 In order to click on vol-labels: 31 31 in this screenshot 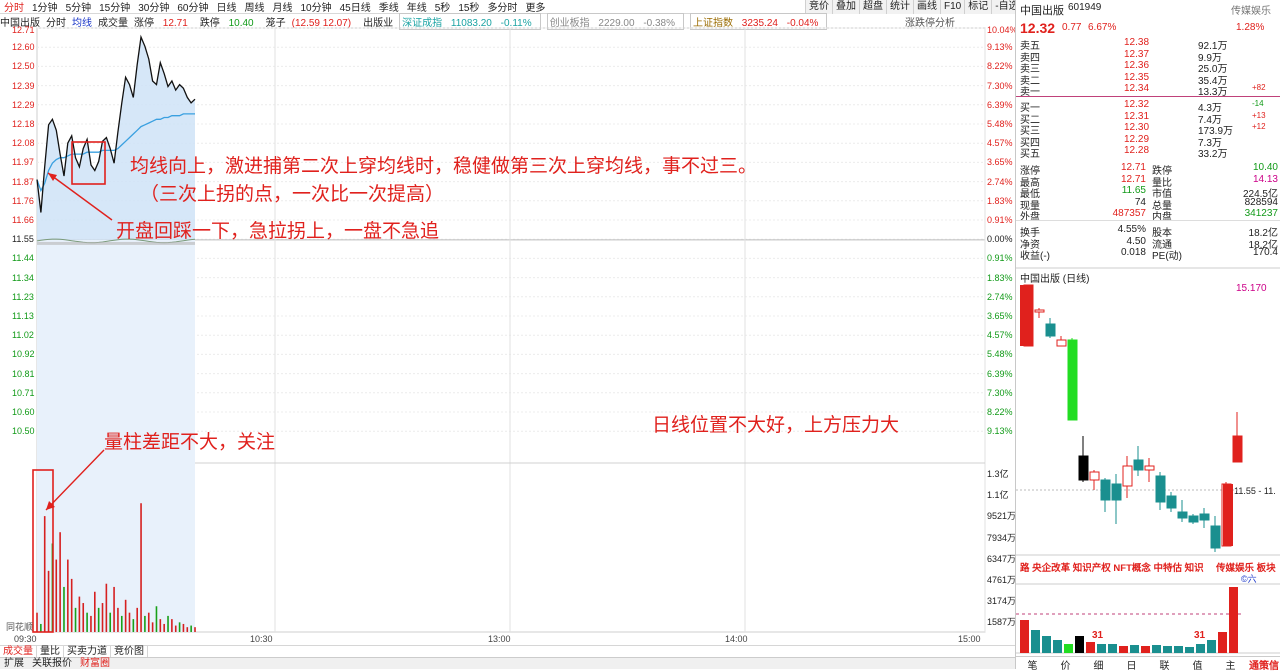, I will do `click(1149, 635)`.